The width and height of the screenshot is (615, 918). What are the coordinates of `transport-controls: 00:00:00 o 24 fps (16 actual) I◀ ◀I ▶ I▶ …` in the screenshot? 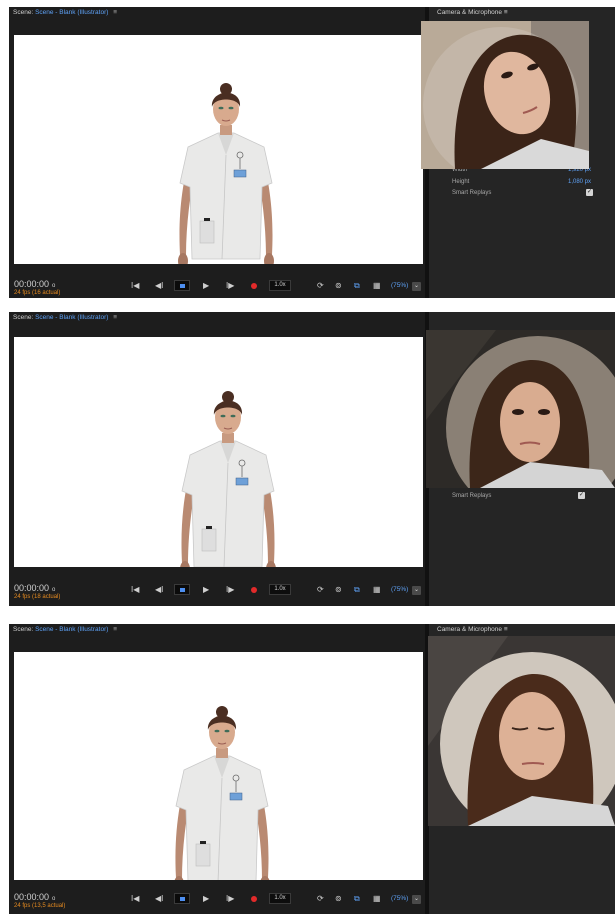 It's located at (219, 286).